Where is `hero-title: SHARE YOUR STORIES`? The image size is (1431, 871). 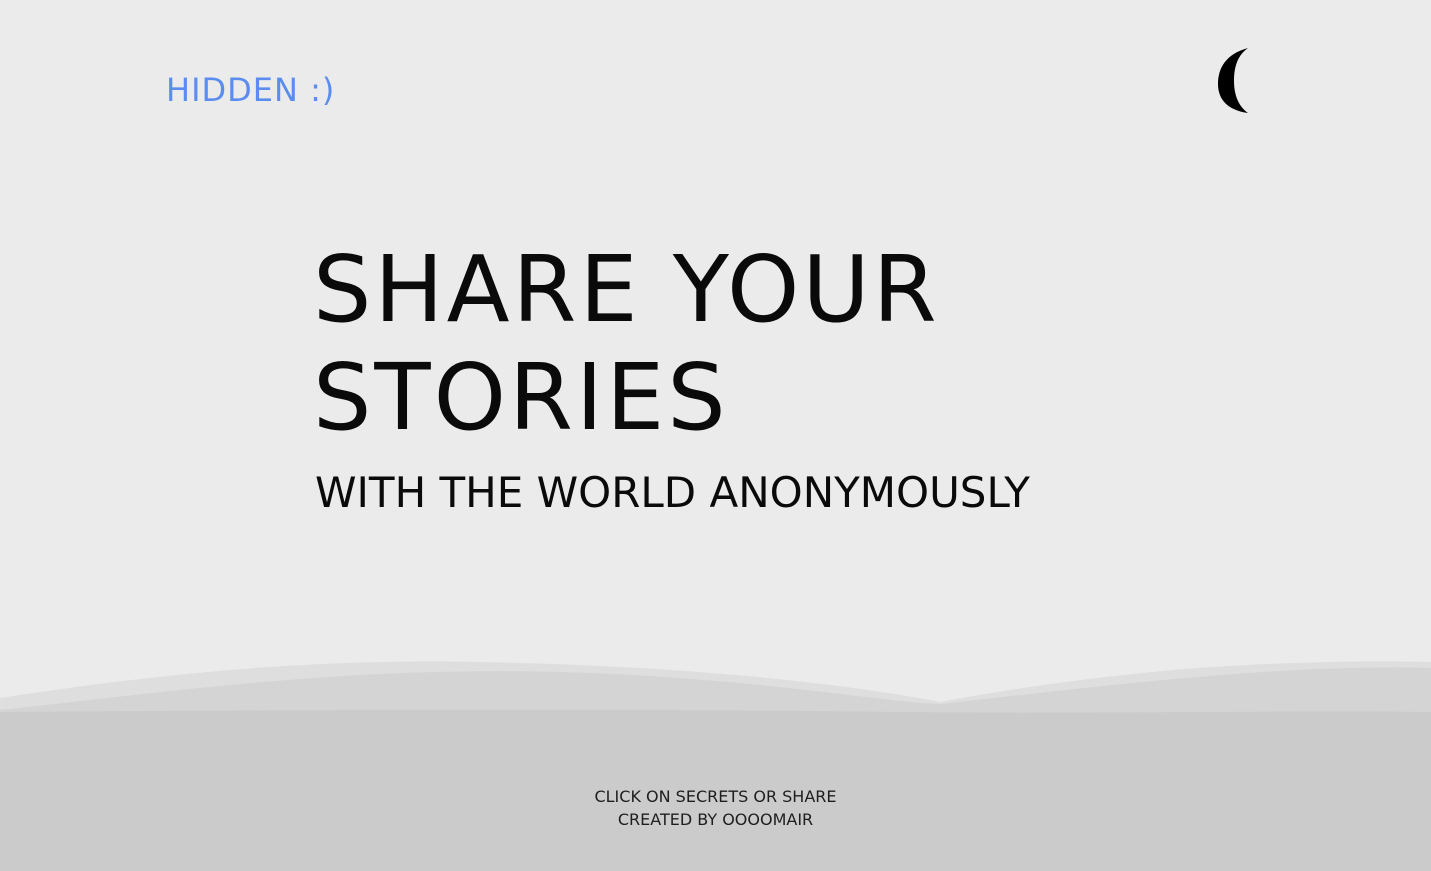 hero-title: SHARE YOUR STORIES is located at coordinates (671, 344).